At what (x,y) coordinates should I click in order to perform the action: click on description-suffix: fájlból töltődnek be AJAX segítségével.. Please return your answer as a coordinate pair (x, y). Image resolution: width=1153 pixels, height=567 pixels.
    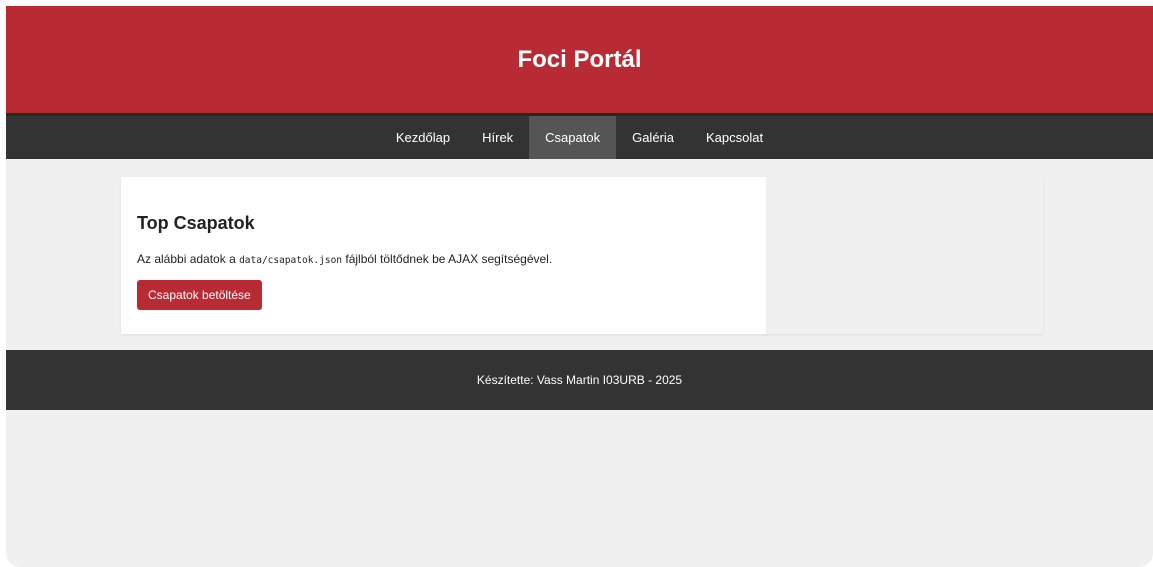
    Looking at the image, I should click on (447, 259).